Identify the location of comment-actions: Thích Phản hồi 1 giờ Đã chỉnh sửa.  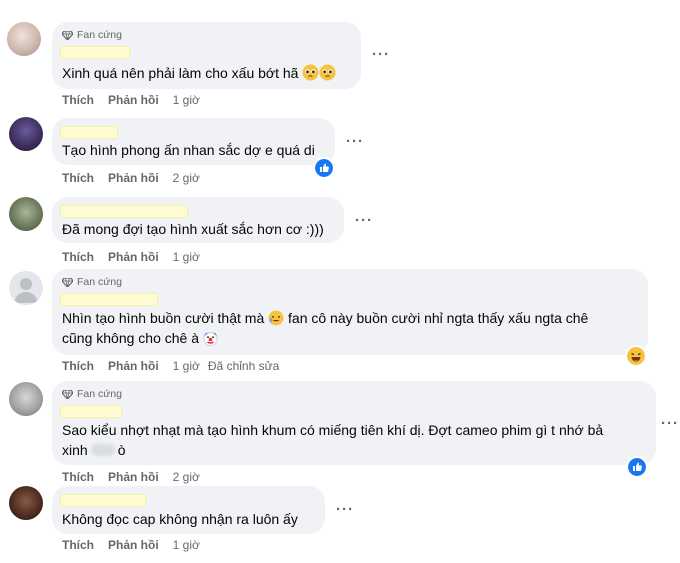
(170, 366).